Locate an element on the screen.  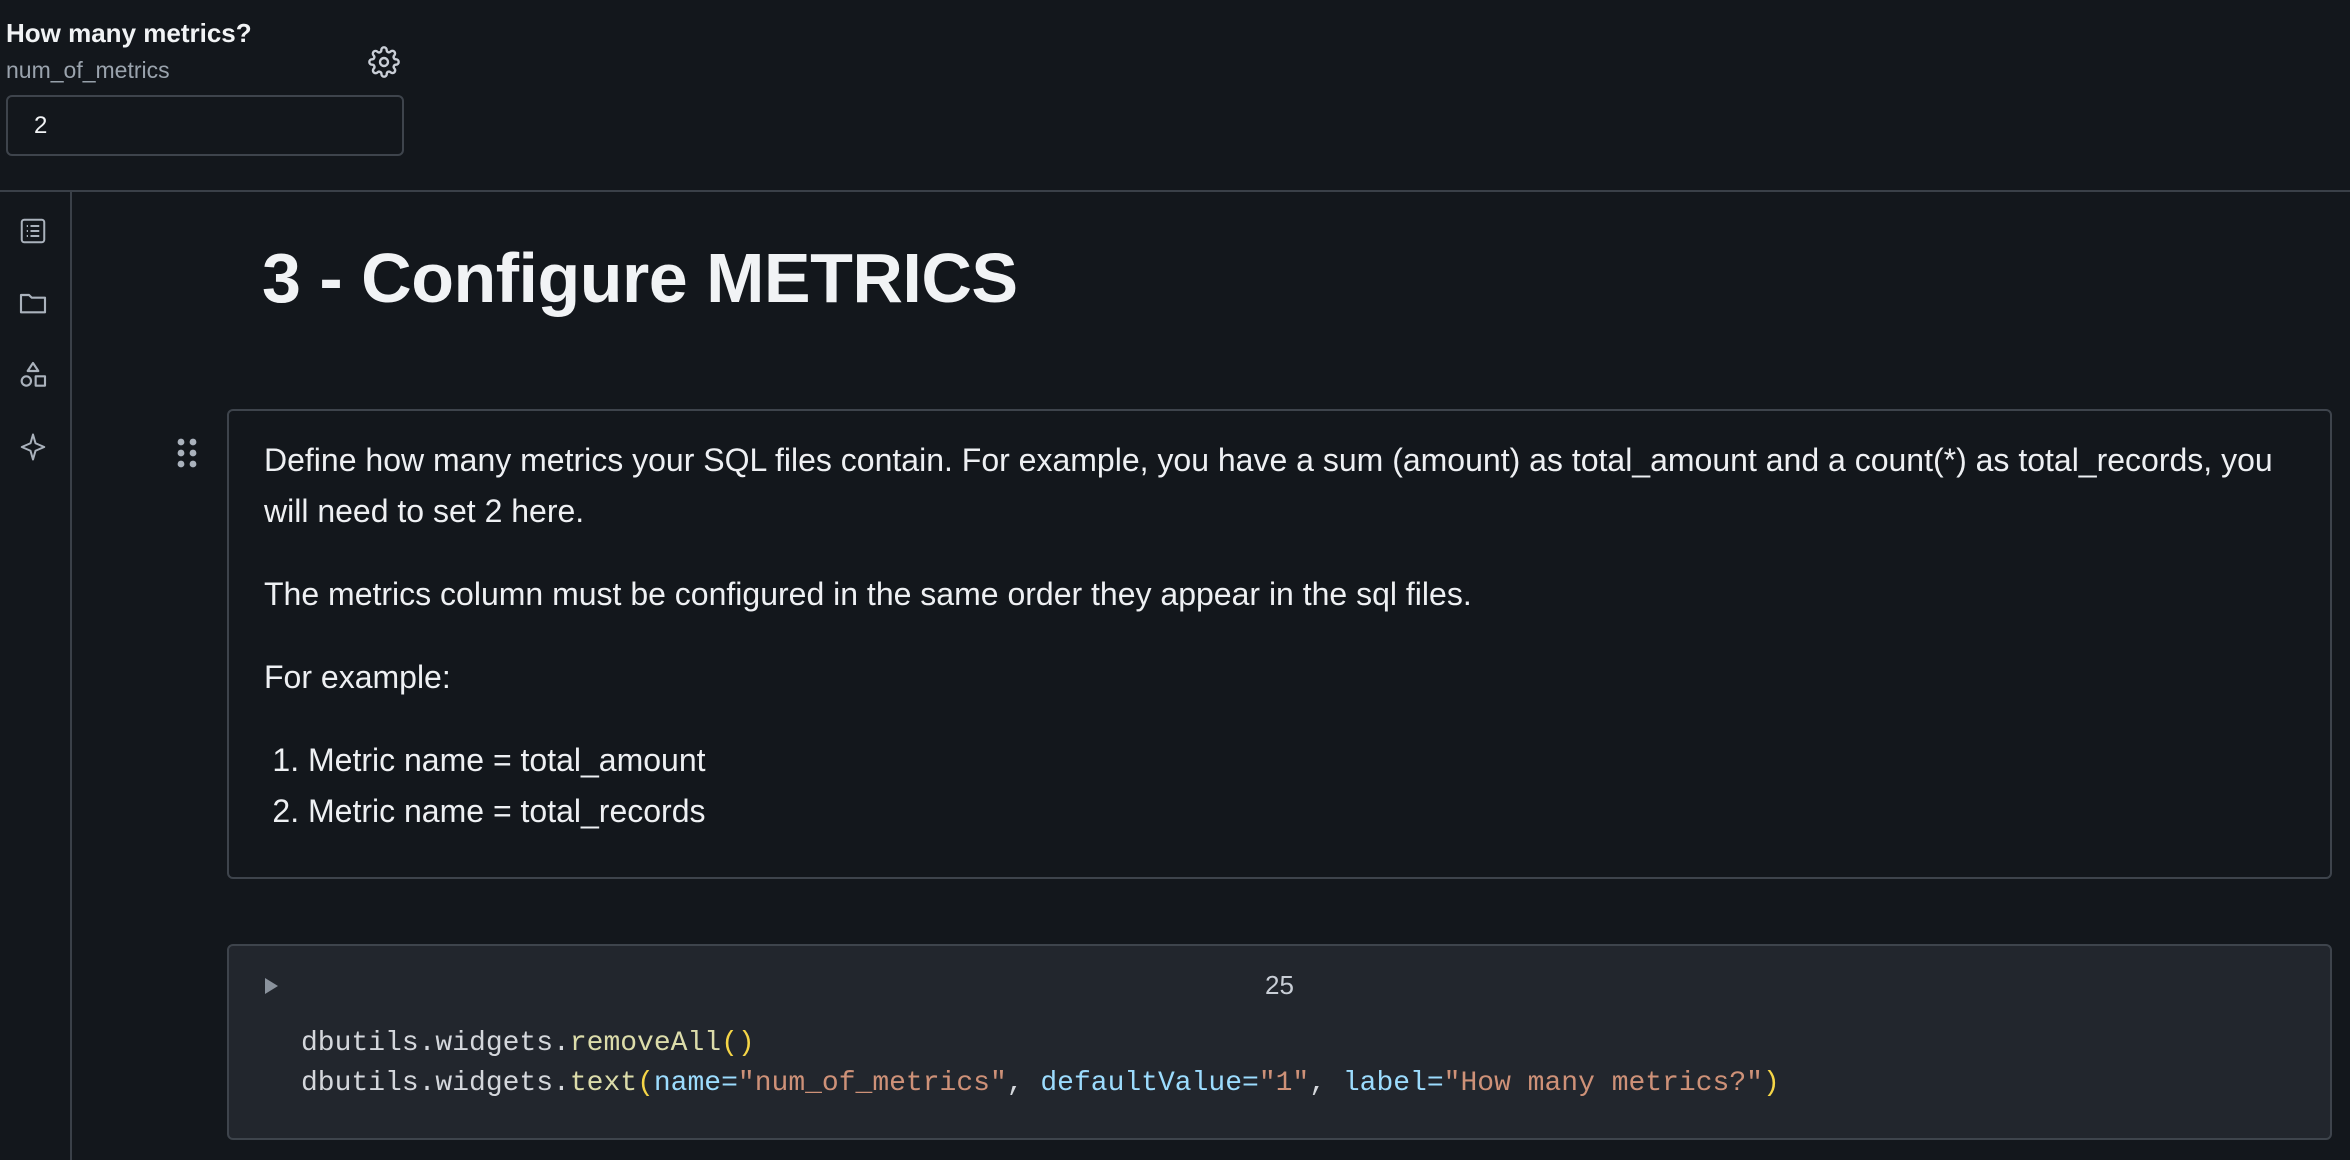
code-token: removeAll is located at coordinates (645, 1043).